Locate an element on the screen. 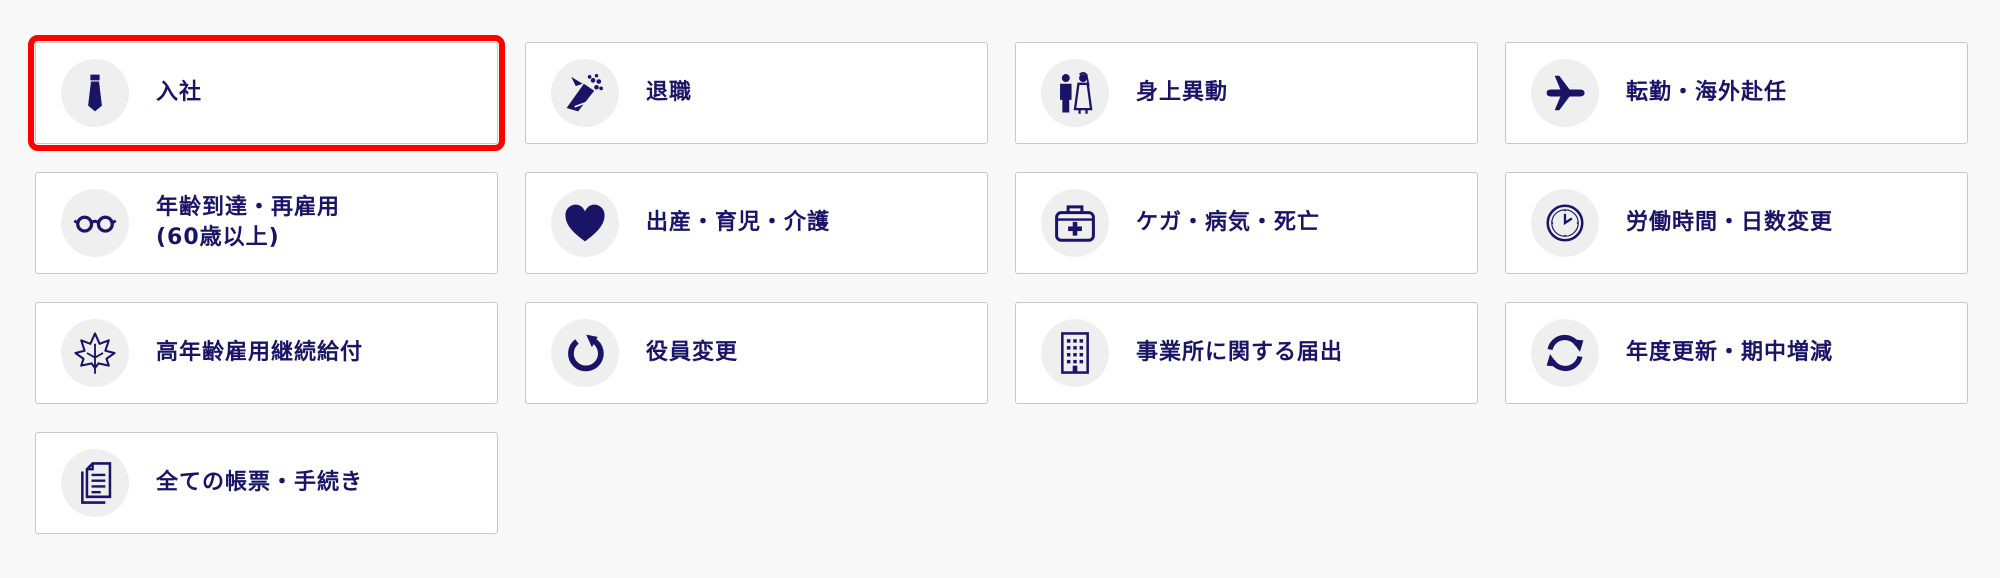 The width and height of the screenshot is (2000, 578). sync-arrows-icon is located at coordinates (1565, 353).